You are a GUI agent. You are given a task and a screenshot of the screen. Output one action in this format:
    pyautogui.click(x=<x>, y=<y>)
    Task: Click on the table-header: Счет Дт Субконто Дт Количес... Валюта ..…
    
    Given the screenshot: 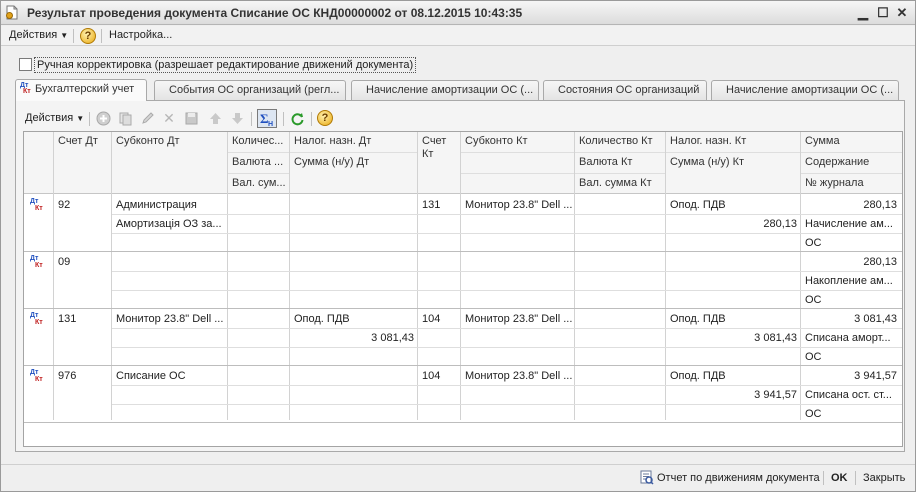 What is the action you would take?
    pyautogui.click(x=463, y=163)
    